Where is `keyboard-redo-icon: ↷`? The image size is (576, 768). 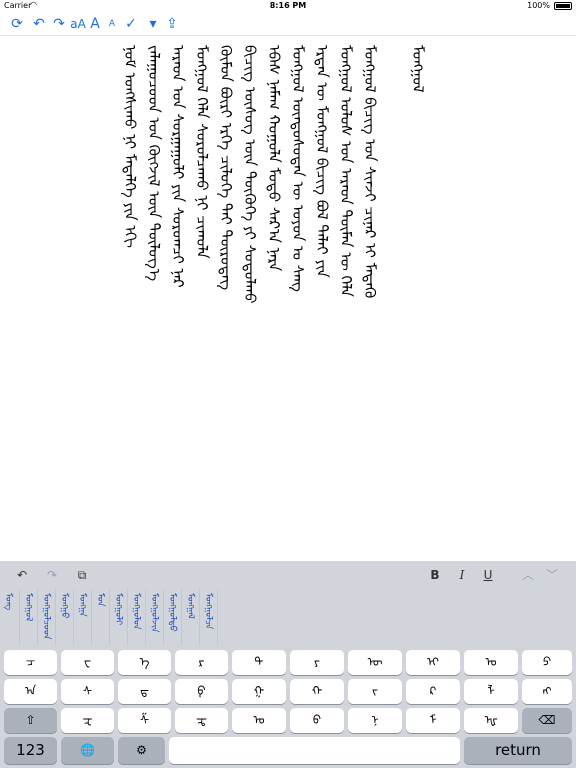
keyboard-redo-icon: ↷ is located at coordinates (52, 575).